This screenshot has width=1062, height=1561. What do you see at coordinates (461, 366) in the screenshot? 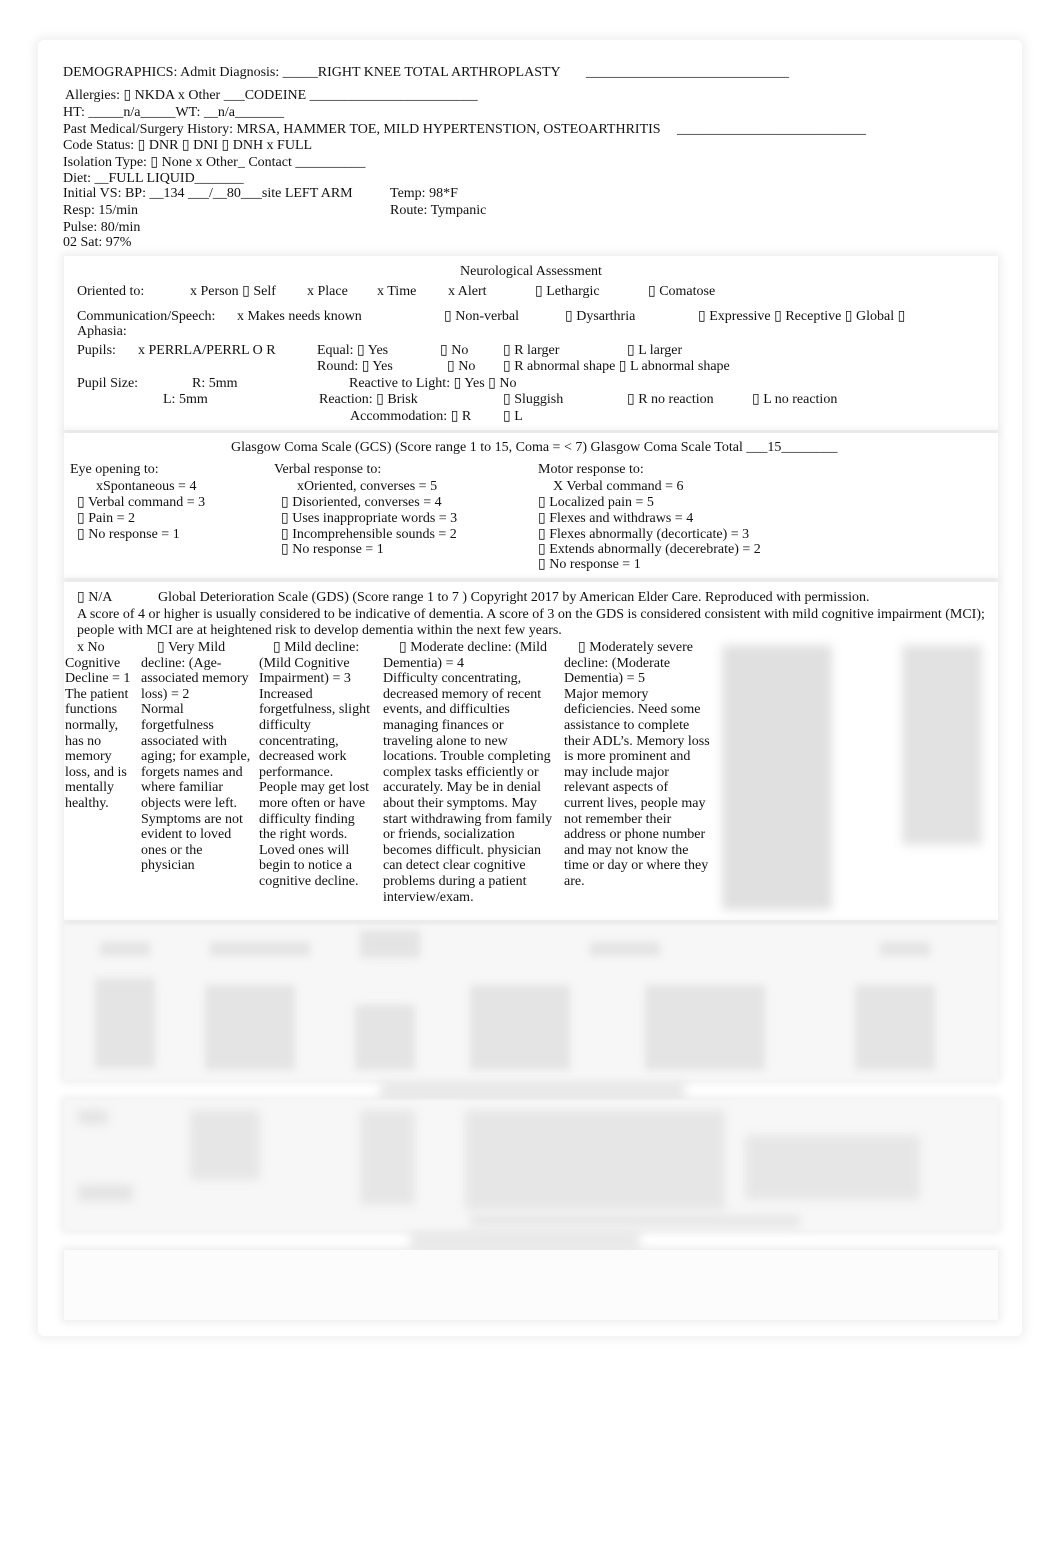
I see `pupils-round-no: ▯ No` at bounding box center [461, 366].